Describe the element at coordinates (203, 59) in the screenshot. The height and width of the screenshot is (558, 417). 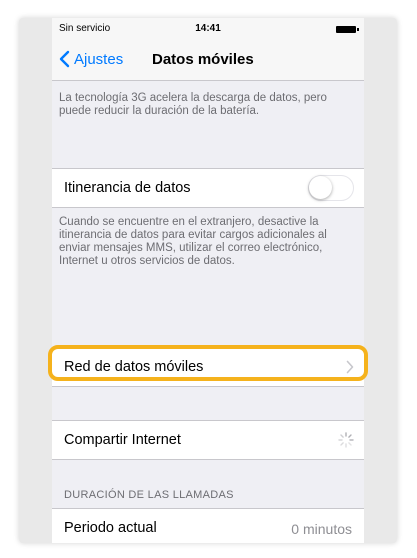
I see `page-title: Datos móviles` at that location.